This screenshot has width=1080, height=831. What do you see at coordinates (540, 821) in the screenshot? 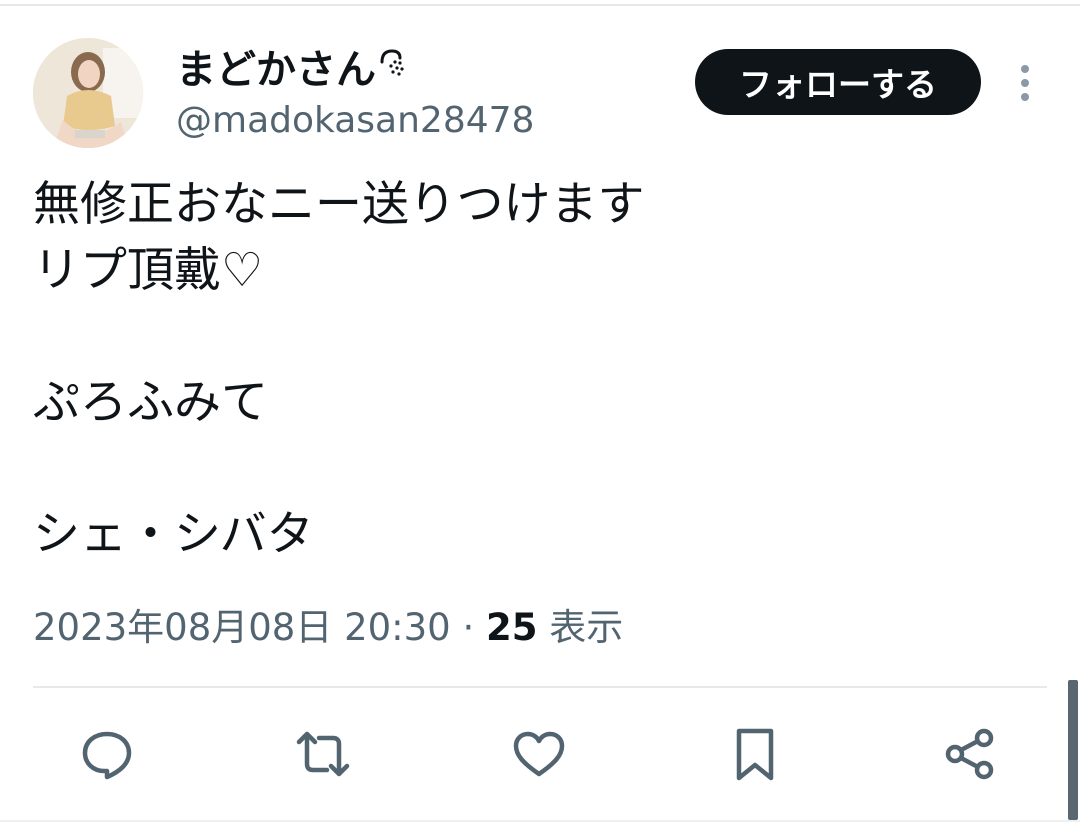
I see `bottom-divider` at bounding box center [540, 821].